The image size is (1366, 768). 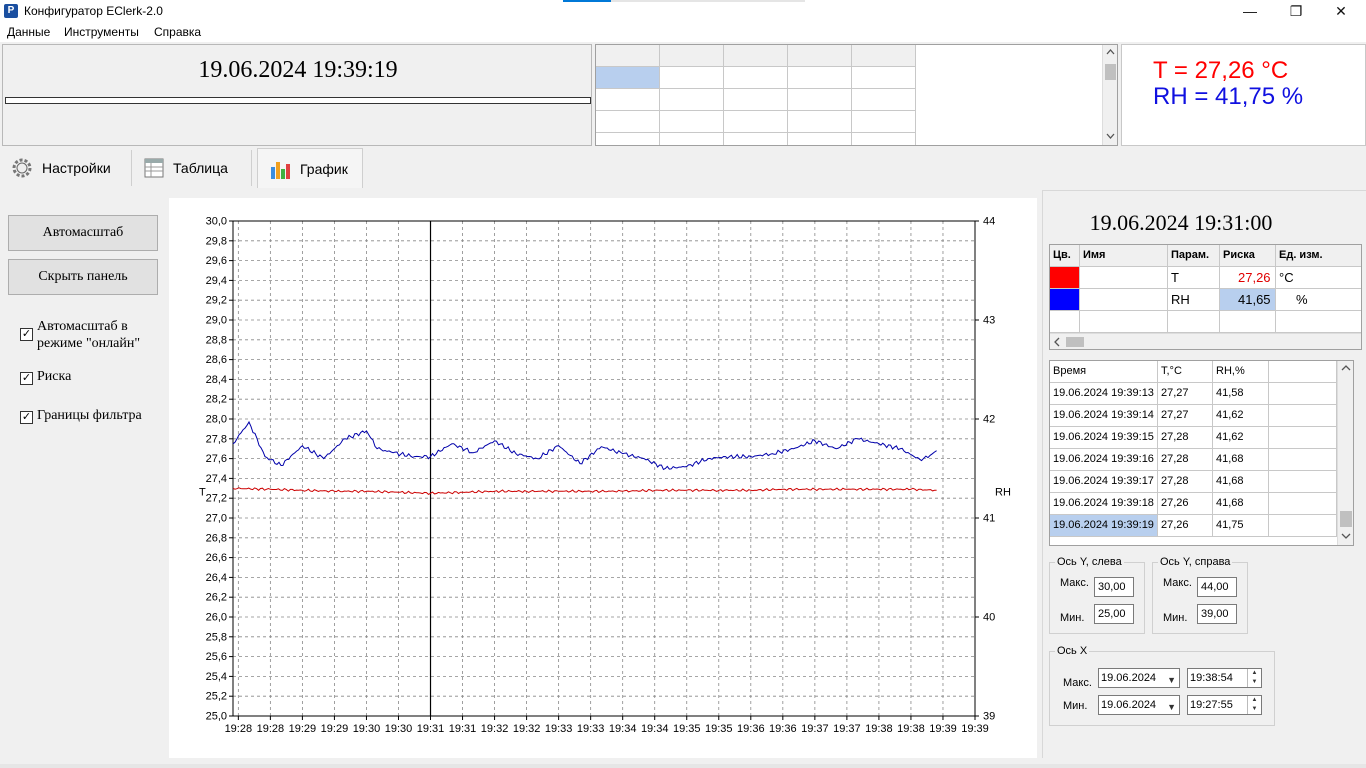 I want to click on param-unit-cell: %, so click(x=1318, y=300).